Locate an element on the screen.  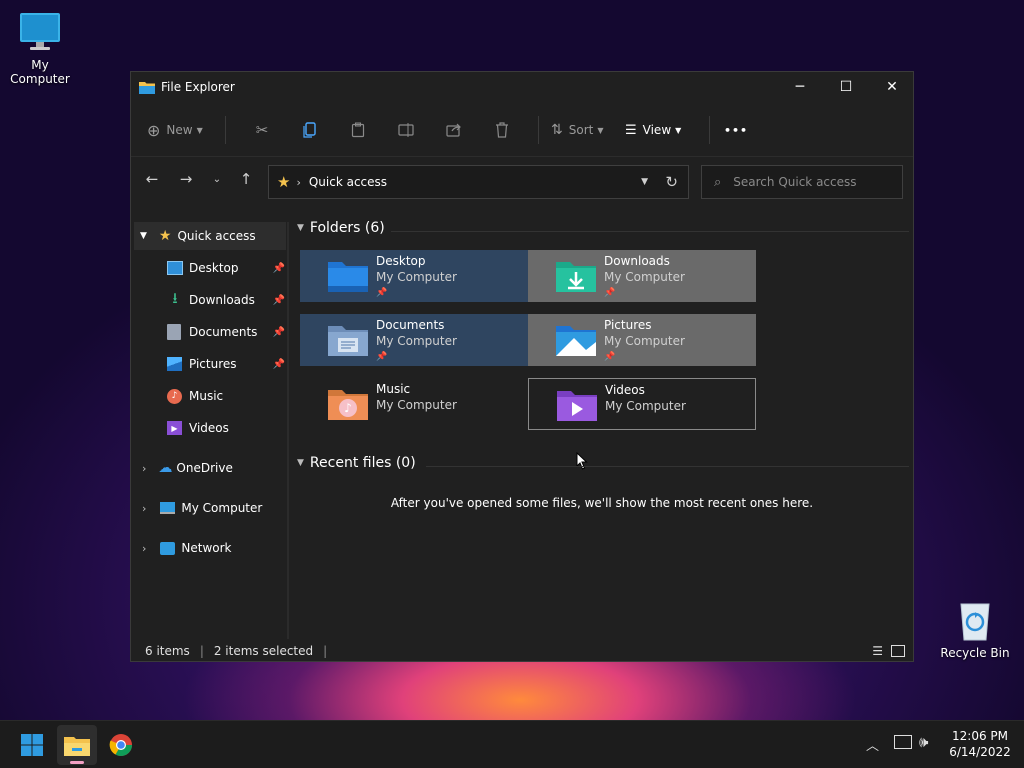
sidebar-item-videos: ▶ Videos is located at coordinates (226, 428).